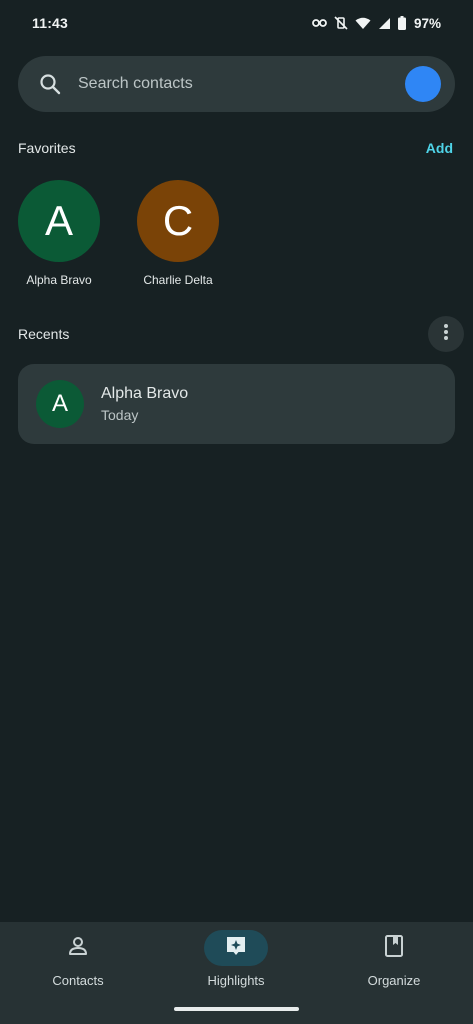 The image size is (473, 1024). Describe the element at coordinates (145, 393) in the screenshot. I see `recent-contact-name: Alpha Bravo` at that location.